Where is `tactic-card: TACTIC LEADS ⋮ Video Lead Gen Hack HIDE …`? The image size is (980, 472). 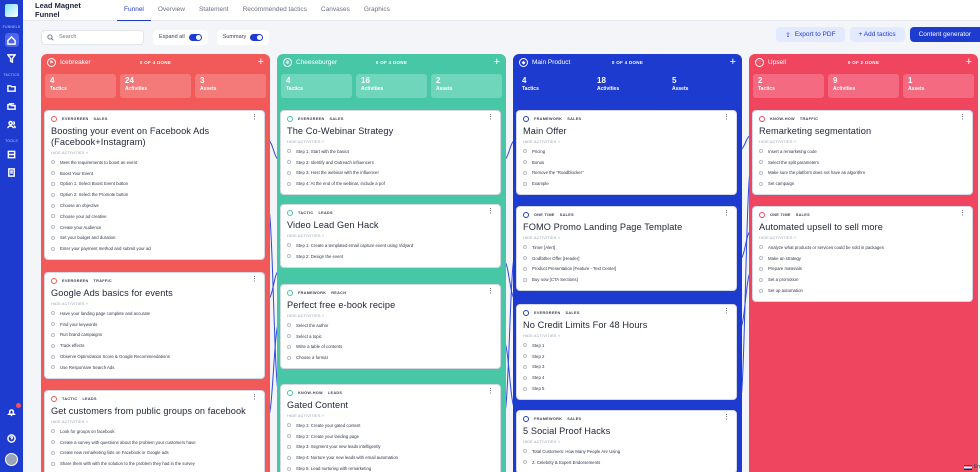
tactic-card: TACTIC LEADS ⋮ Video Lead Gen Hack HIDE … is located at coordinates (390, 236).